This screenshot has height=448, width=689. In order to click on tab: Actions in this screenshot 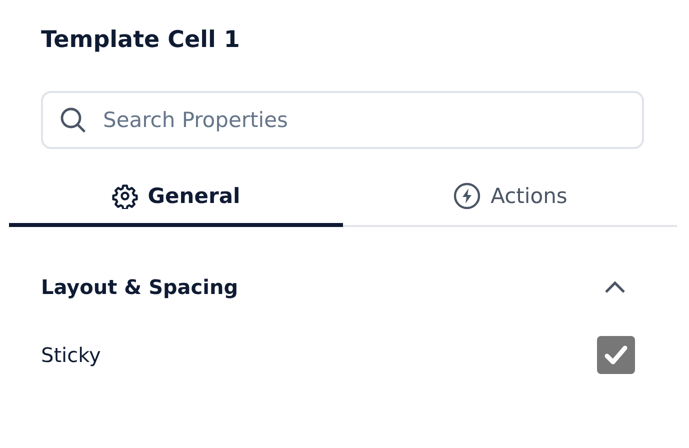, I will do `click(510, 198)`.